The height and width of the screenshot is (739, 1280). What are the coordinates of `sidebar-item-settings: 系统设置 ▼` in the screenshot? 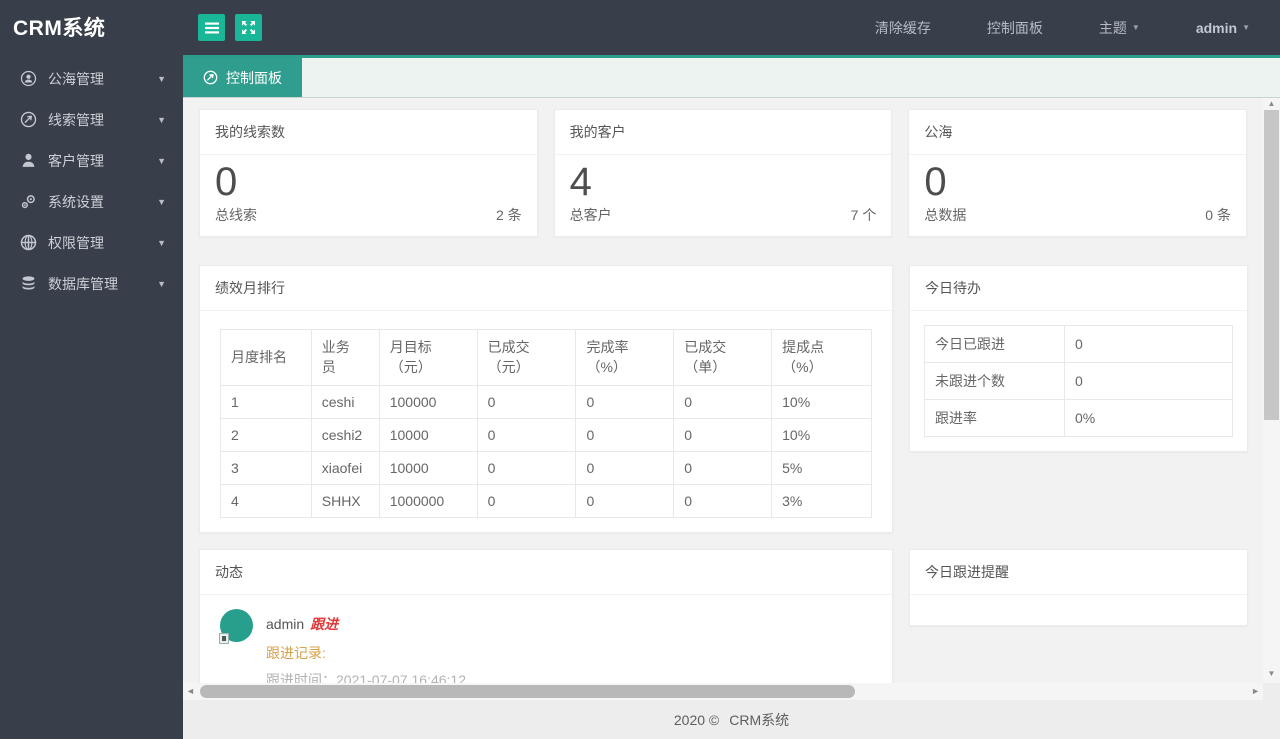 It's located at (91, 201).